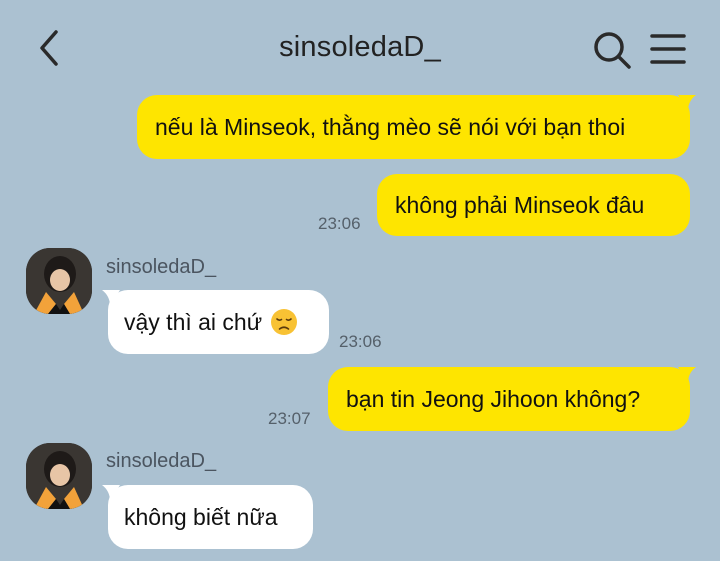  What do you see at coordinates (284, 322) in the screenshot?
I see `disappointed-face-emoji` at bounding box center [284, 322].